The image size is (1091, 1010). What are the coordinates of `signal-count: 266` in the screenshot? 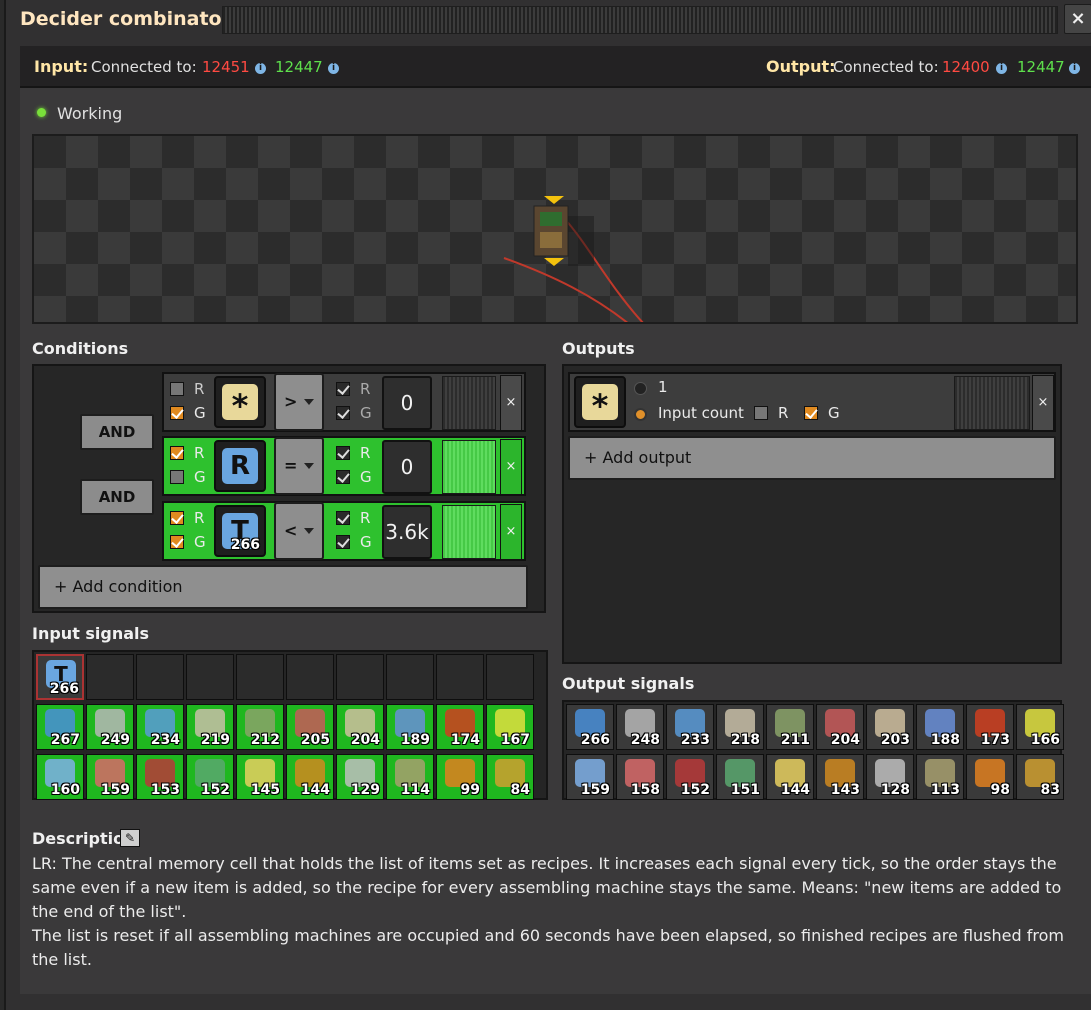 It's located at (64, 689).